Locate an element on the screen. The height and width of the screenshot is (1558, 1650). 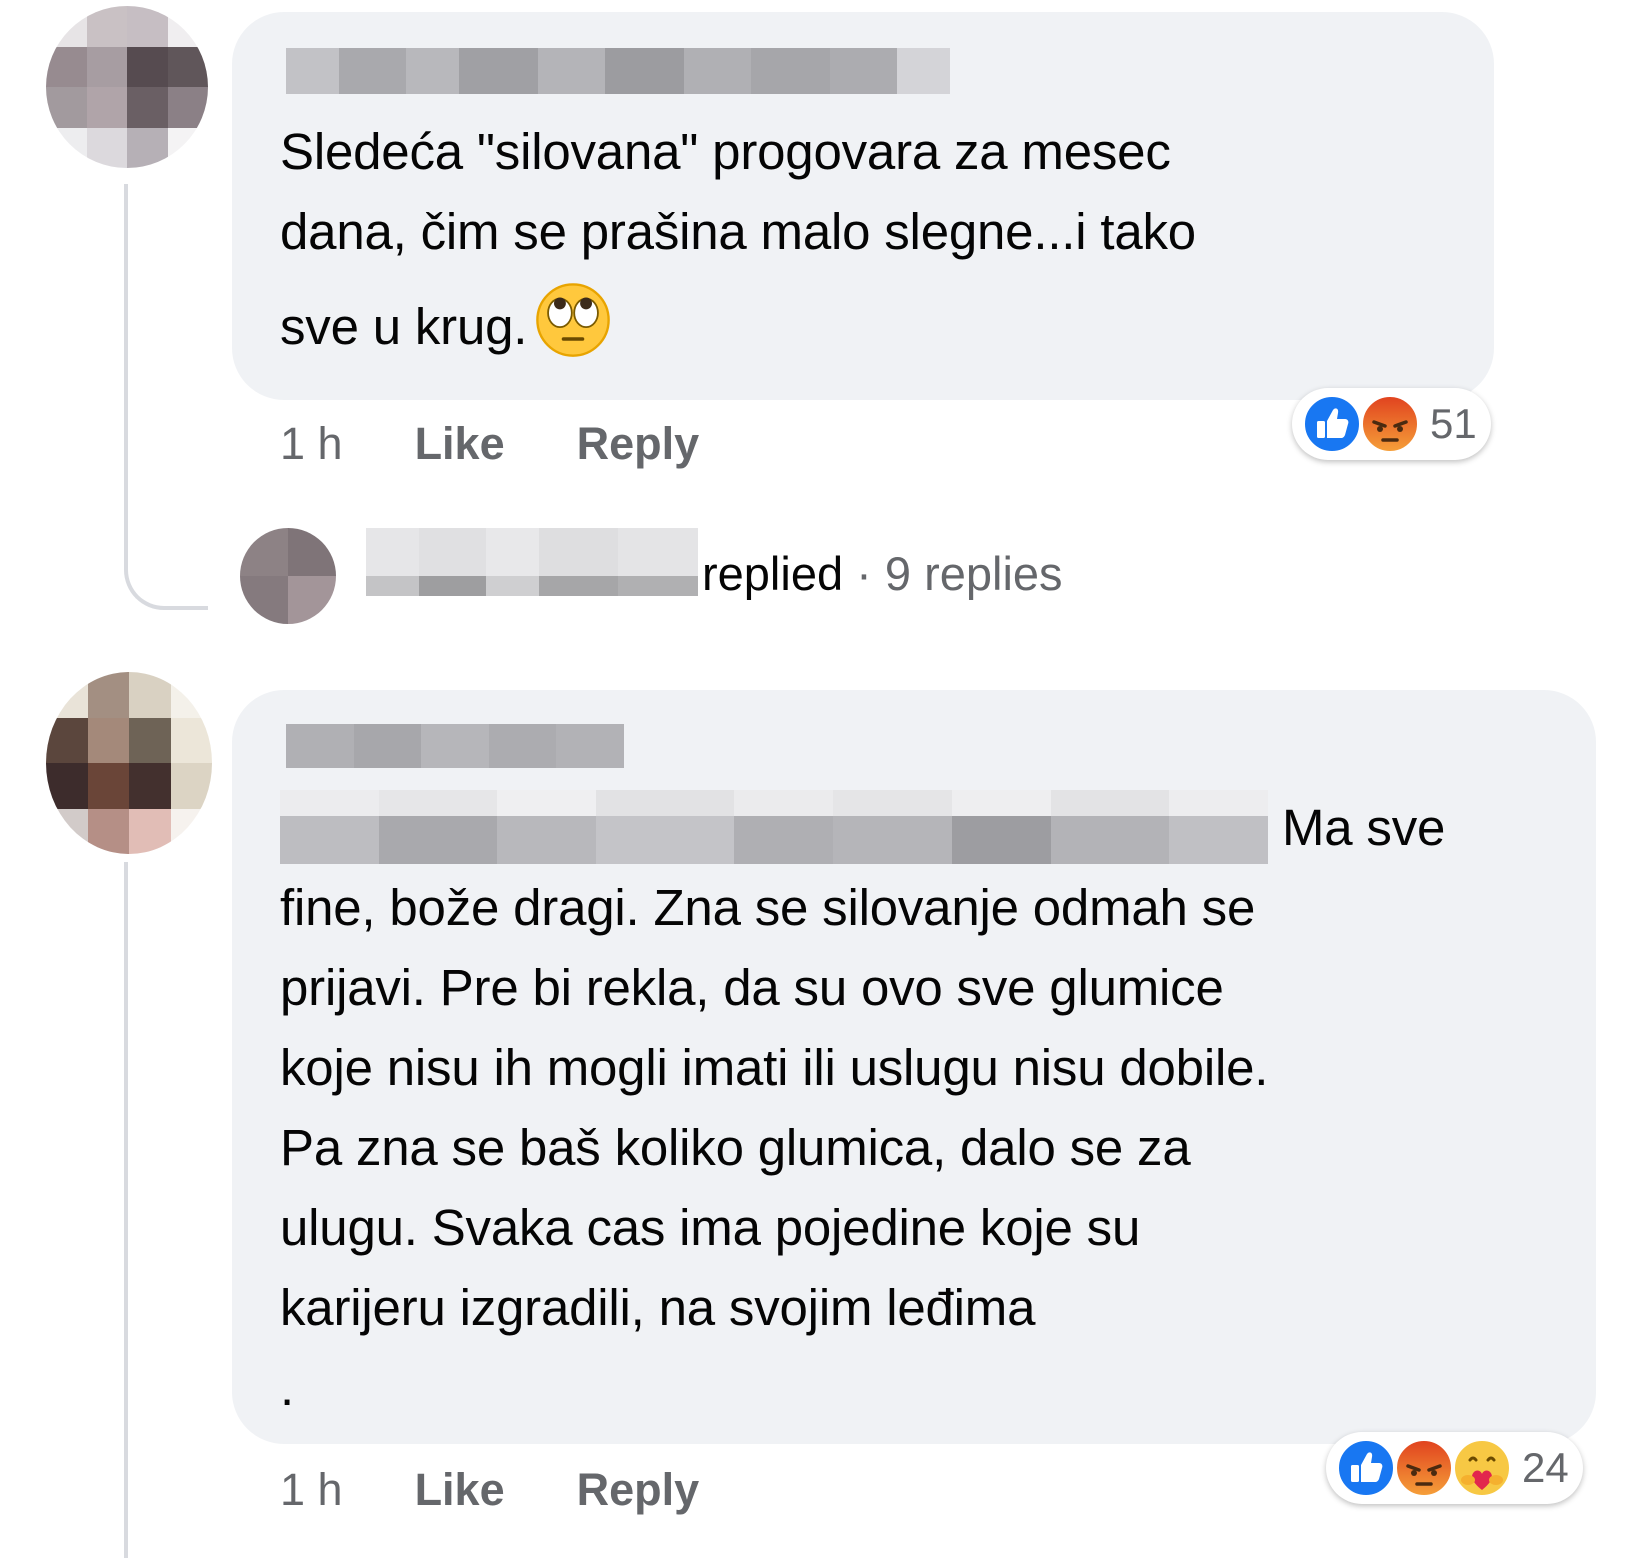
care-reaction-icon is located at coordinates (1482, 1468).